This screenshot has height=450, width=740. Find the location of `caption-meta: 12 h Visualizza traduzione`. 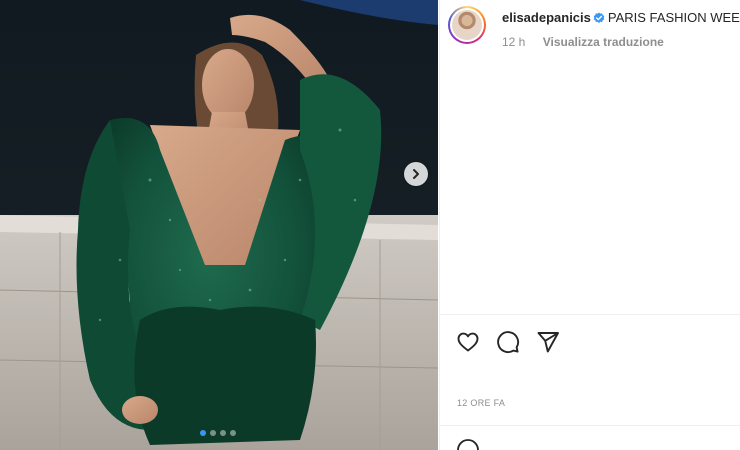

caption-meta: 12 h Visualizza traduzione is located at coordinates (583, 42).